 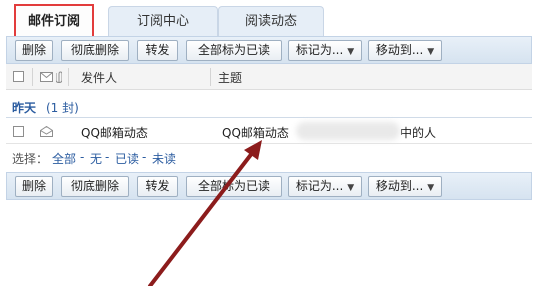 I want to click on bottom-toolbar: 删除 彻底删除 转发 全部标为已读 标记为... ▼ 移动到... ▼, so click(x=269, y=186).